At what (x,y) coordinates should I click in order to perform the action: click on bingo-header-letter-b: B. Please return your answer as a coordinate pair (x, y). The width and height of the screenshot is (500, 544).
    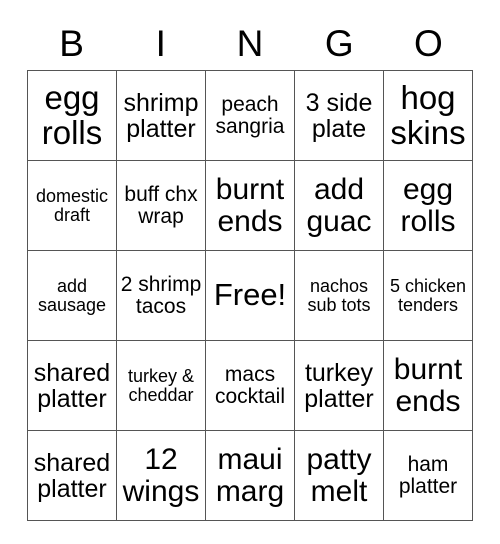
    Looking at the image, I should click on (71, 43).